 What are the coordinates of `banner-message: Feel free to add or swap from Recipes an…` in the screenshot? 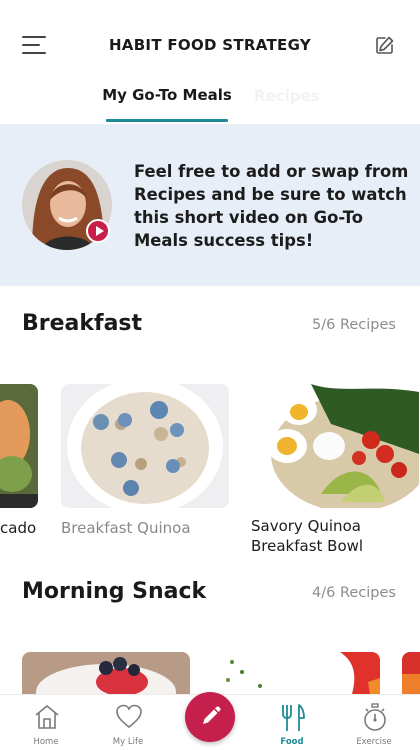 It's located at (271, 206).